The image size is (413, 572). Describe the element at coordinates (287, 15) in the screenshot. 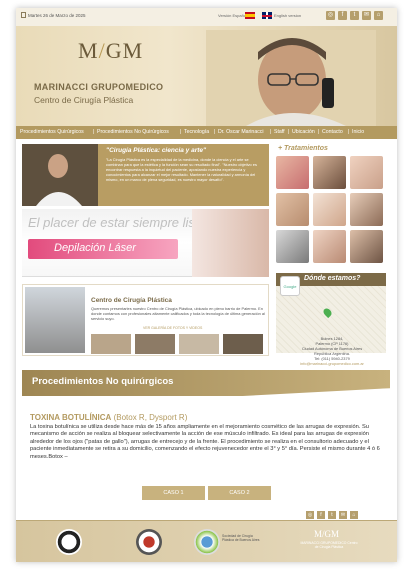

I see `english-version-link: English version` at that location.